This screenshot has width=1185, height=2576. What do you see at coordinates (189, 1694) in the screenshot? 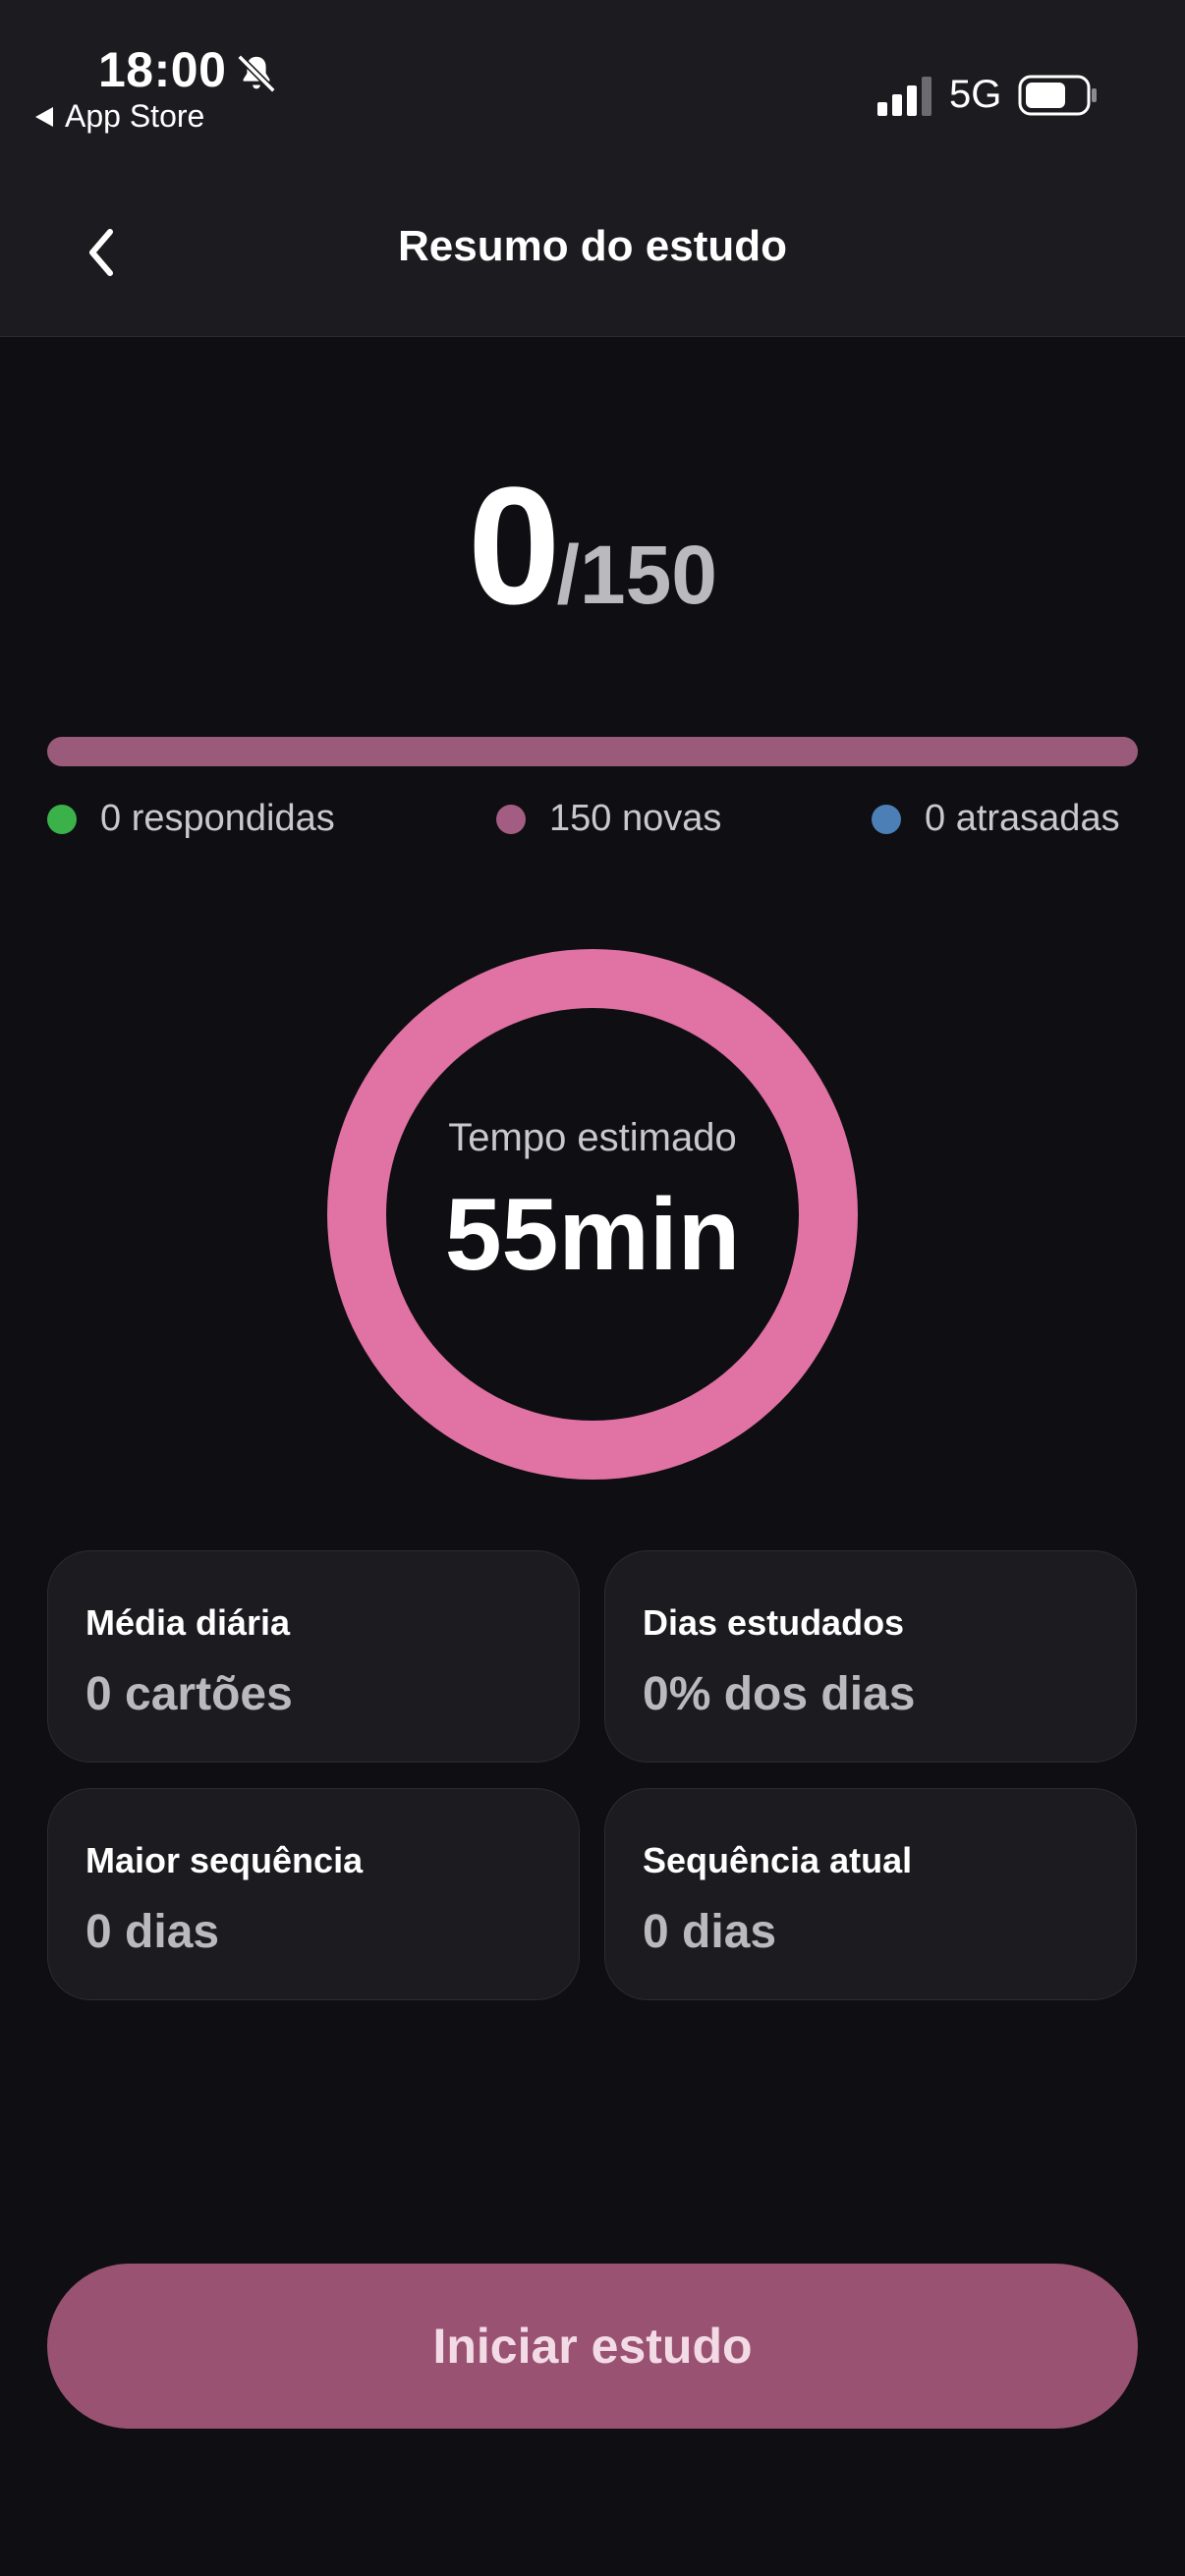
I see `stat-value: 0 cartões` at bounding box center [189, 1694].